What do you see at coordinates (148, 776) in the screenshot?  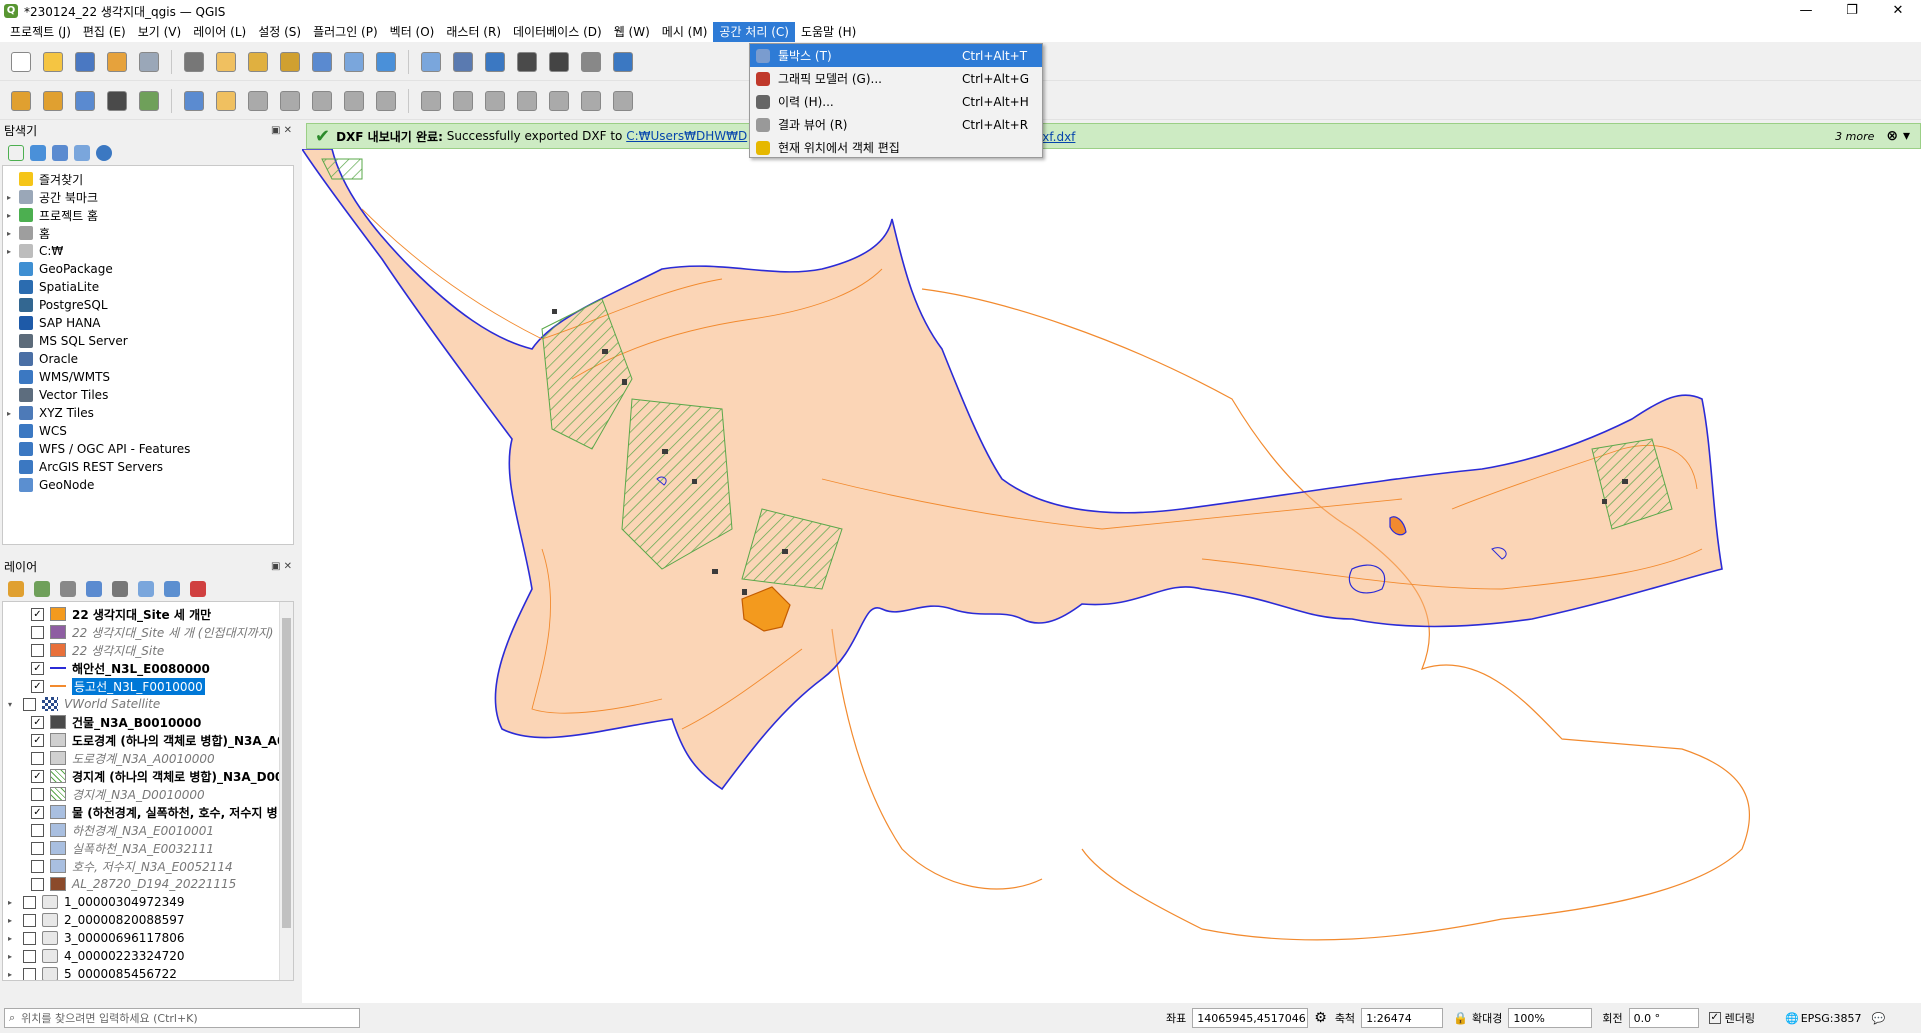 I see `layer-item: ✓ 경지계 (하나의 객체로 병합)_N3A_D001` at bounding box center [148, 776].